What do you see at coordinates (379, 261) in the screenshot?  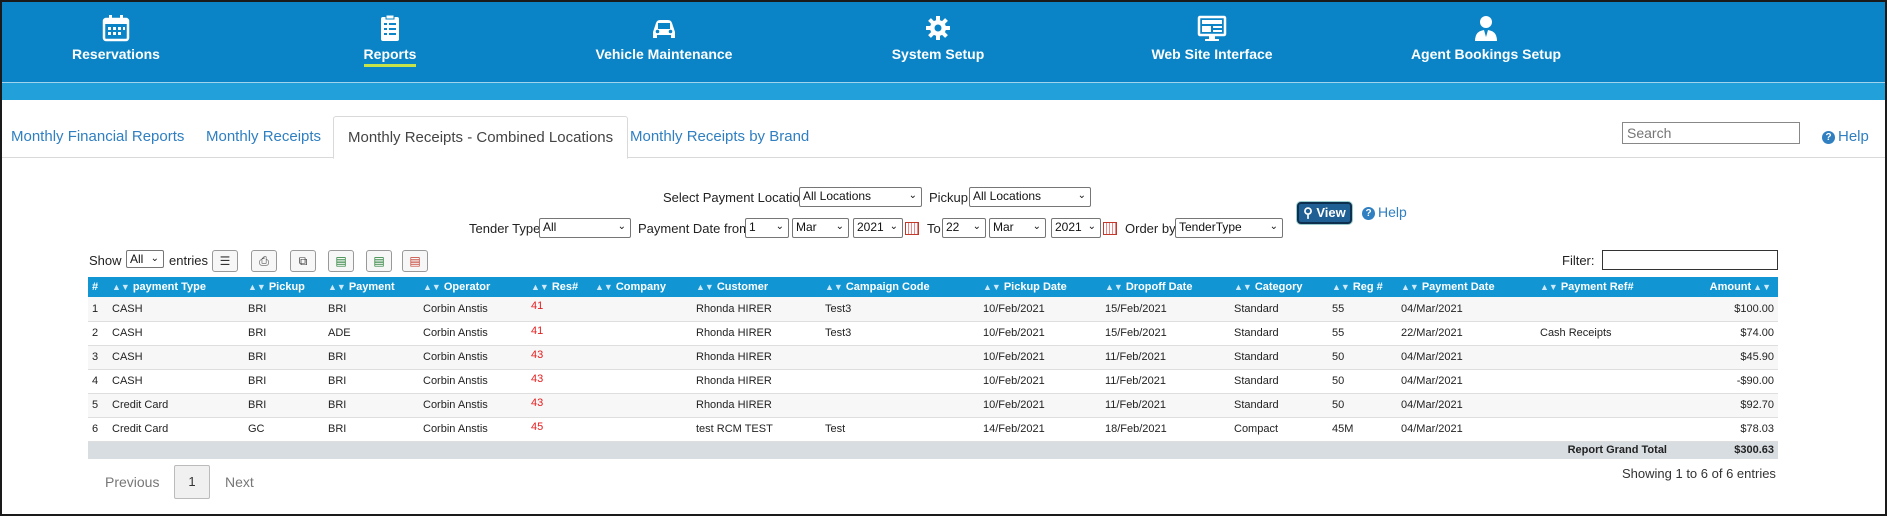 I see `csv-export-button: ▤` at bounding box center [379, 261].